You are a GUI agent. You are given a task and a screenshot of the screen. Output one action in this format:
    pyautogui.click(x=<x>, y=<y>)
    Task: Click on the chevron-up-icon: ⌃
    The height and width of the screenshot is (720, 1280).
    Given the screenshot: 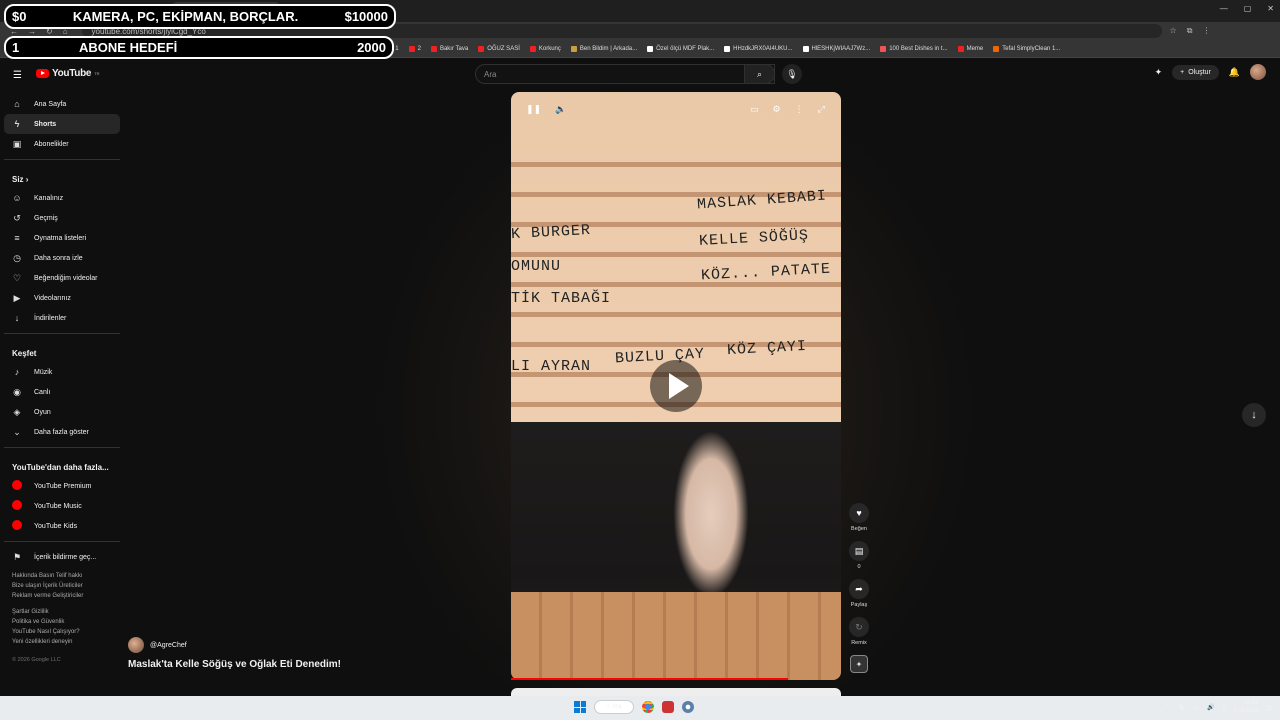 What is the action you would take?
    pyautogui.click(x=1167, y=707)
    